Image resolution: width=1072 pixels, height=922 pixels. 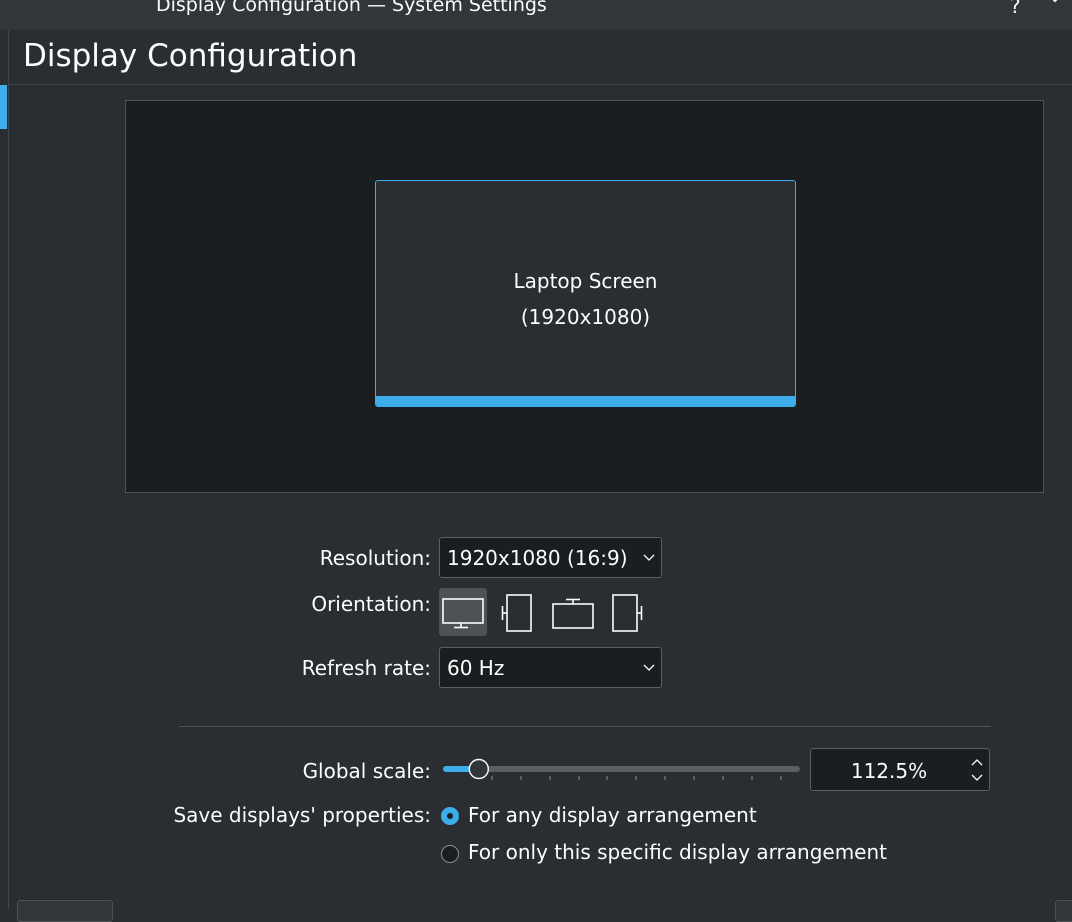 I want to click on header-divider, so click(x=540, y=84).